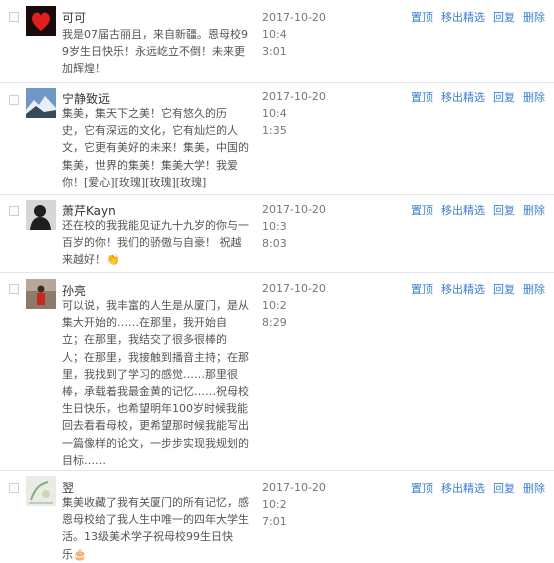  I want to click on author-name: 可可, so click(74, 18).